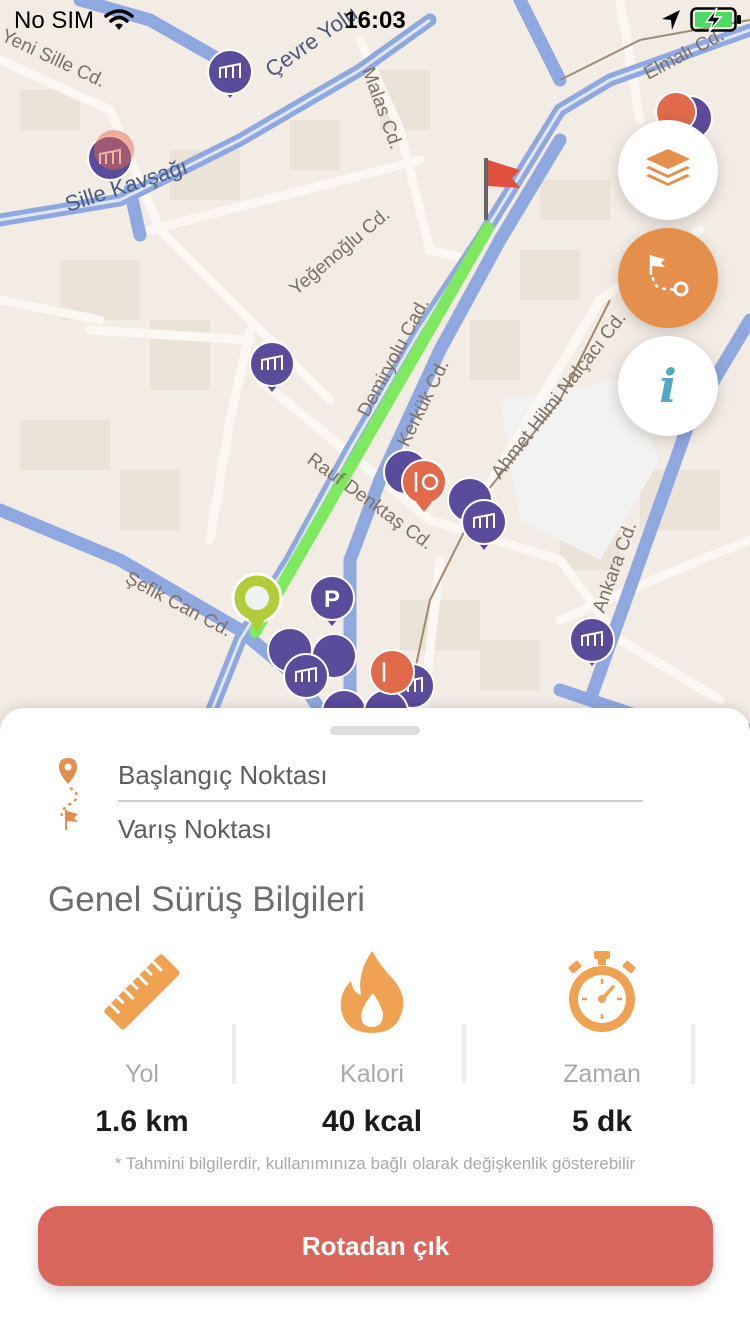 The height and width of the screenshot is (1334, 750). What do you see at coordinates (671, 22) in the screenshot?
I see `location-arrow-icon` at bounding box center [671, 22].